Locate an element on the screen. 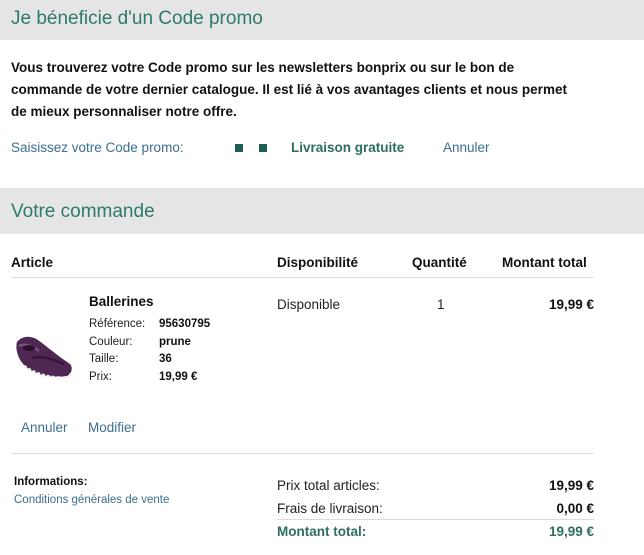  spec-value: 36 is located at coordinates (165, 359).